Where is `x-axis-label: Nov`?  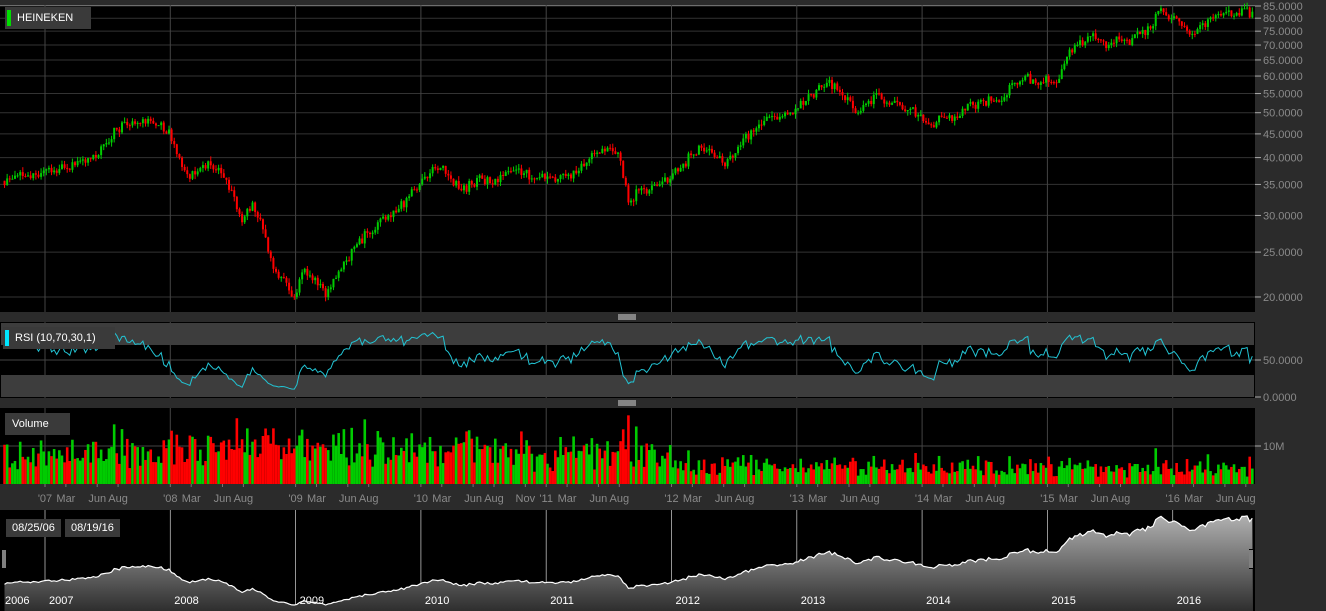
x-axis-label: Nov is located at coordinates (526, 499).